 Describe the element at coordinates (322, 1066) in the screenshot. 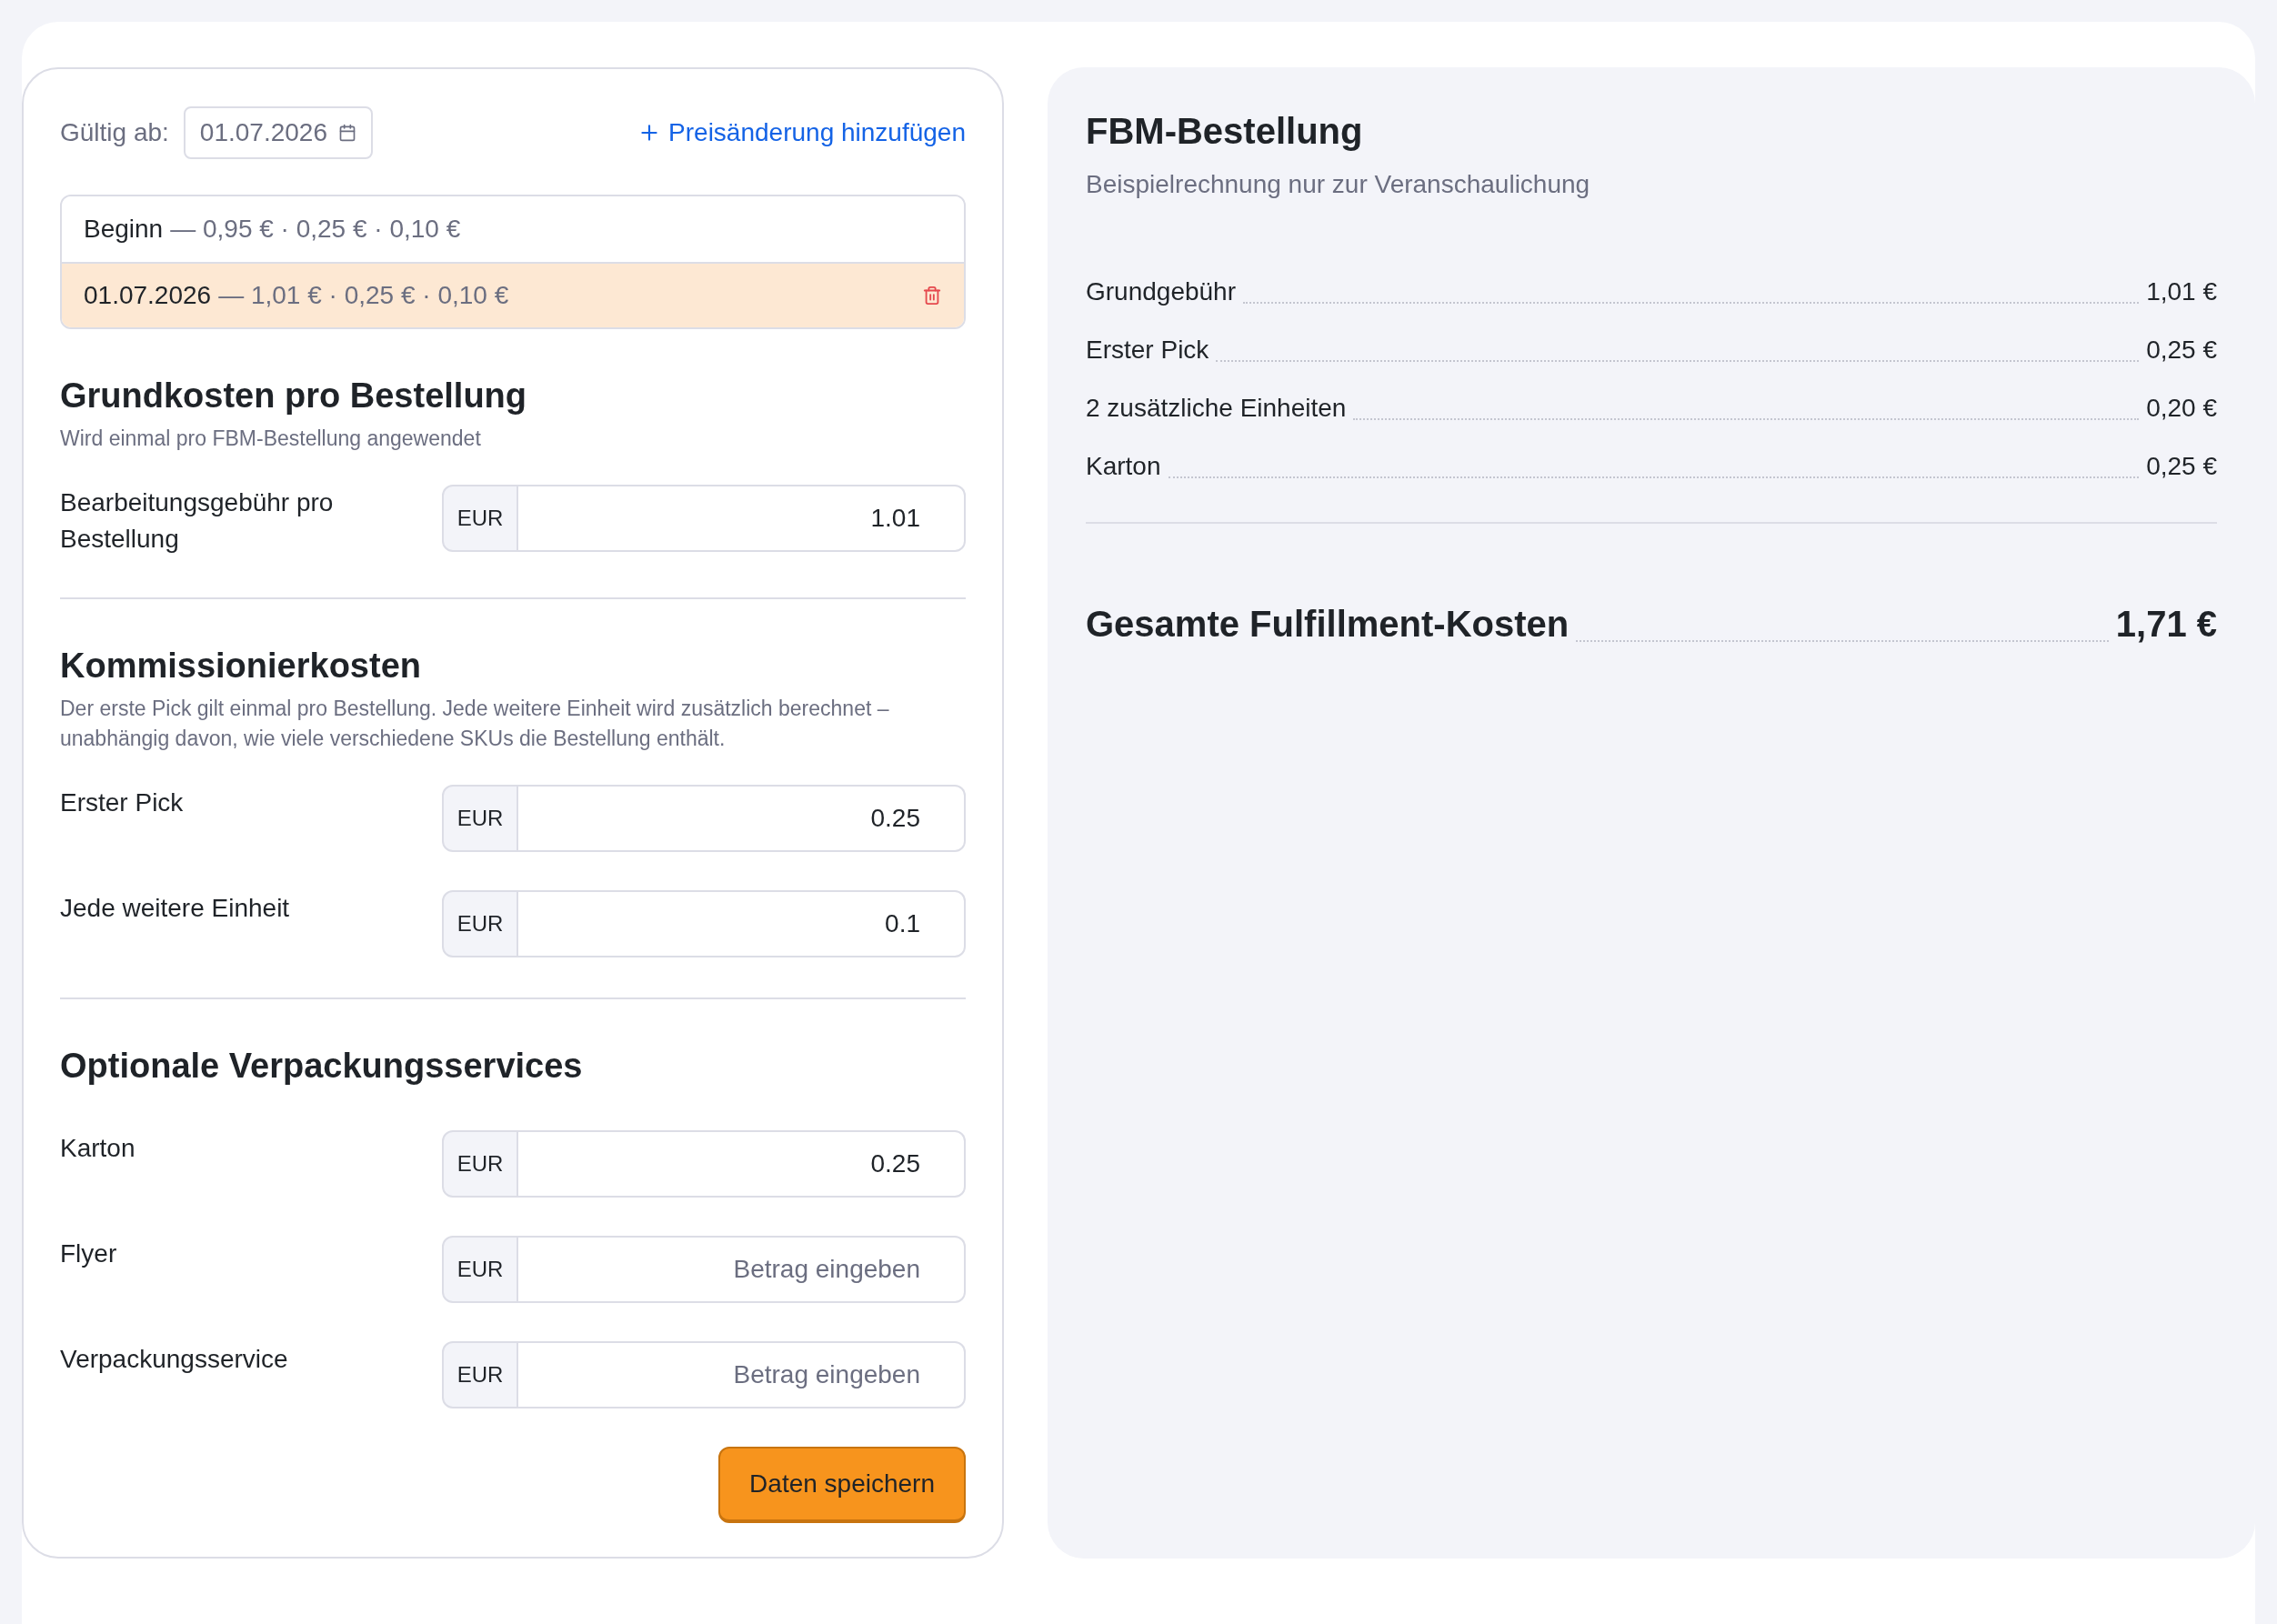

I see `section-heading: Optionale Verpackungsservices` at that location.